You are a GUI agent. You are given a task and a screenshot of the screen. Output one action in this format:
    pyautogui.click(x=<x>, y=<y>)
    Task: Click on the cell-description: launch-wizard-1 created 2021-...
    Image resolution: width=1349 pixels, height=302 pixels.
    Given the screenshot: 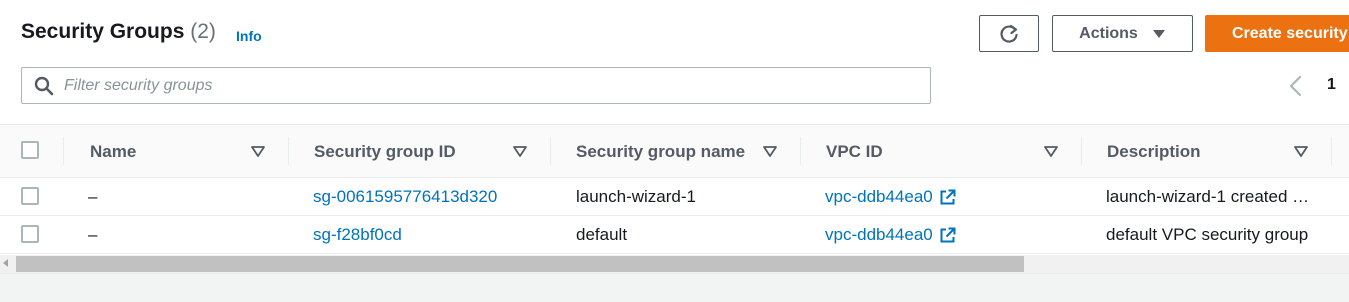 What is the action you would take?
    pyautogui.click(x=1208, y=197)
    